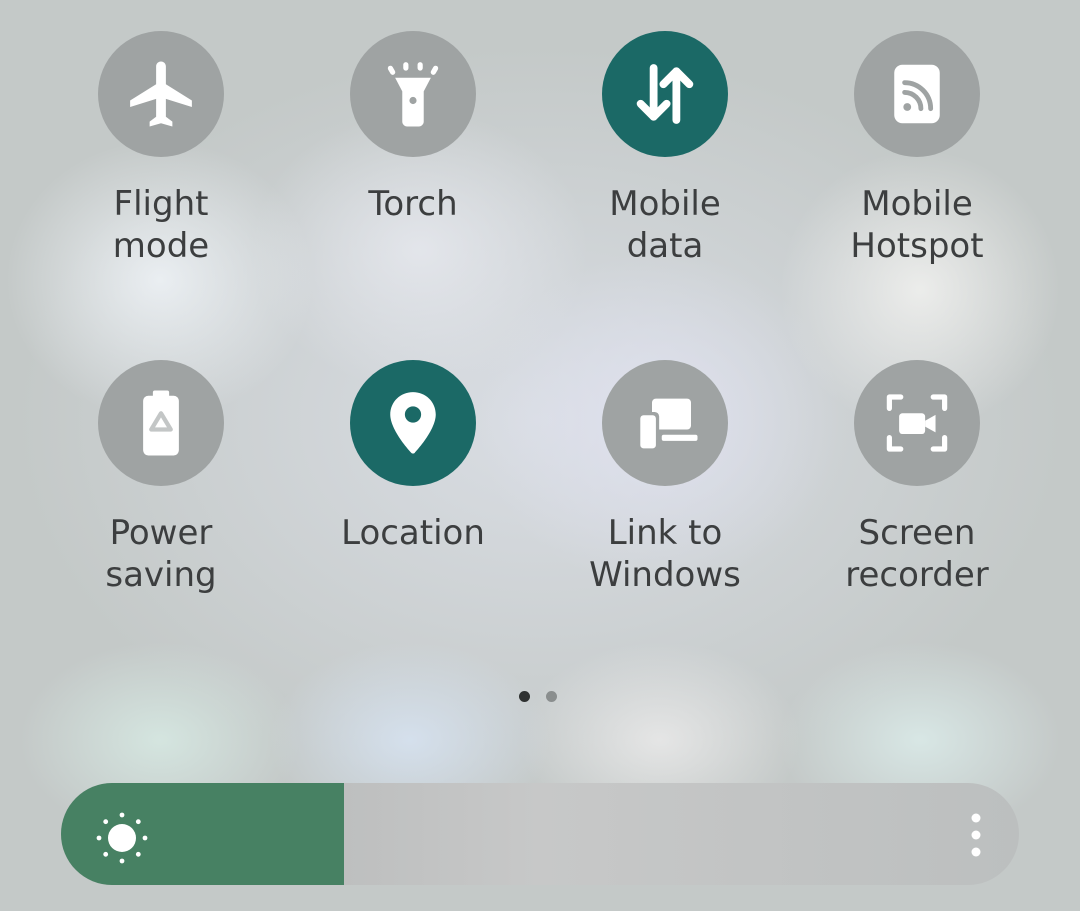  I want to click on flashlight-icon, so click(413, 94).